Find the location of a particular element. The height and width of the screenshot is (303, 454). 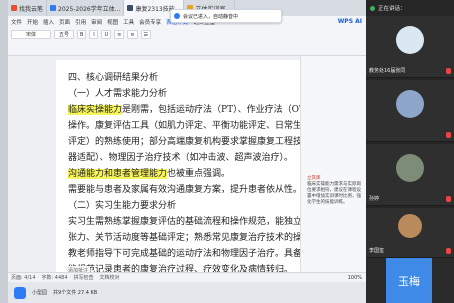

zoom-level: 100% is located at coordinates (357, 278).